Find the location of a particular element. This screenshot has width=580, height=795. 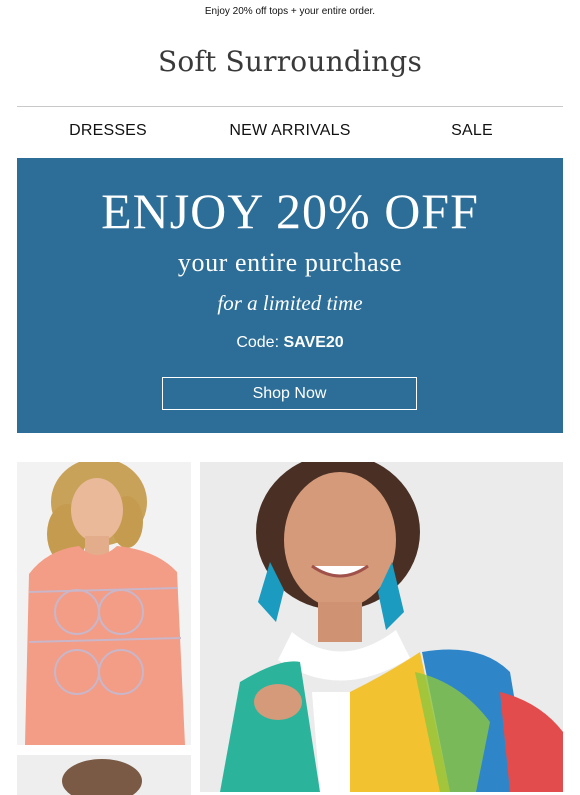

promo-tagline: for a limited time is located at coordinates (290, 303).